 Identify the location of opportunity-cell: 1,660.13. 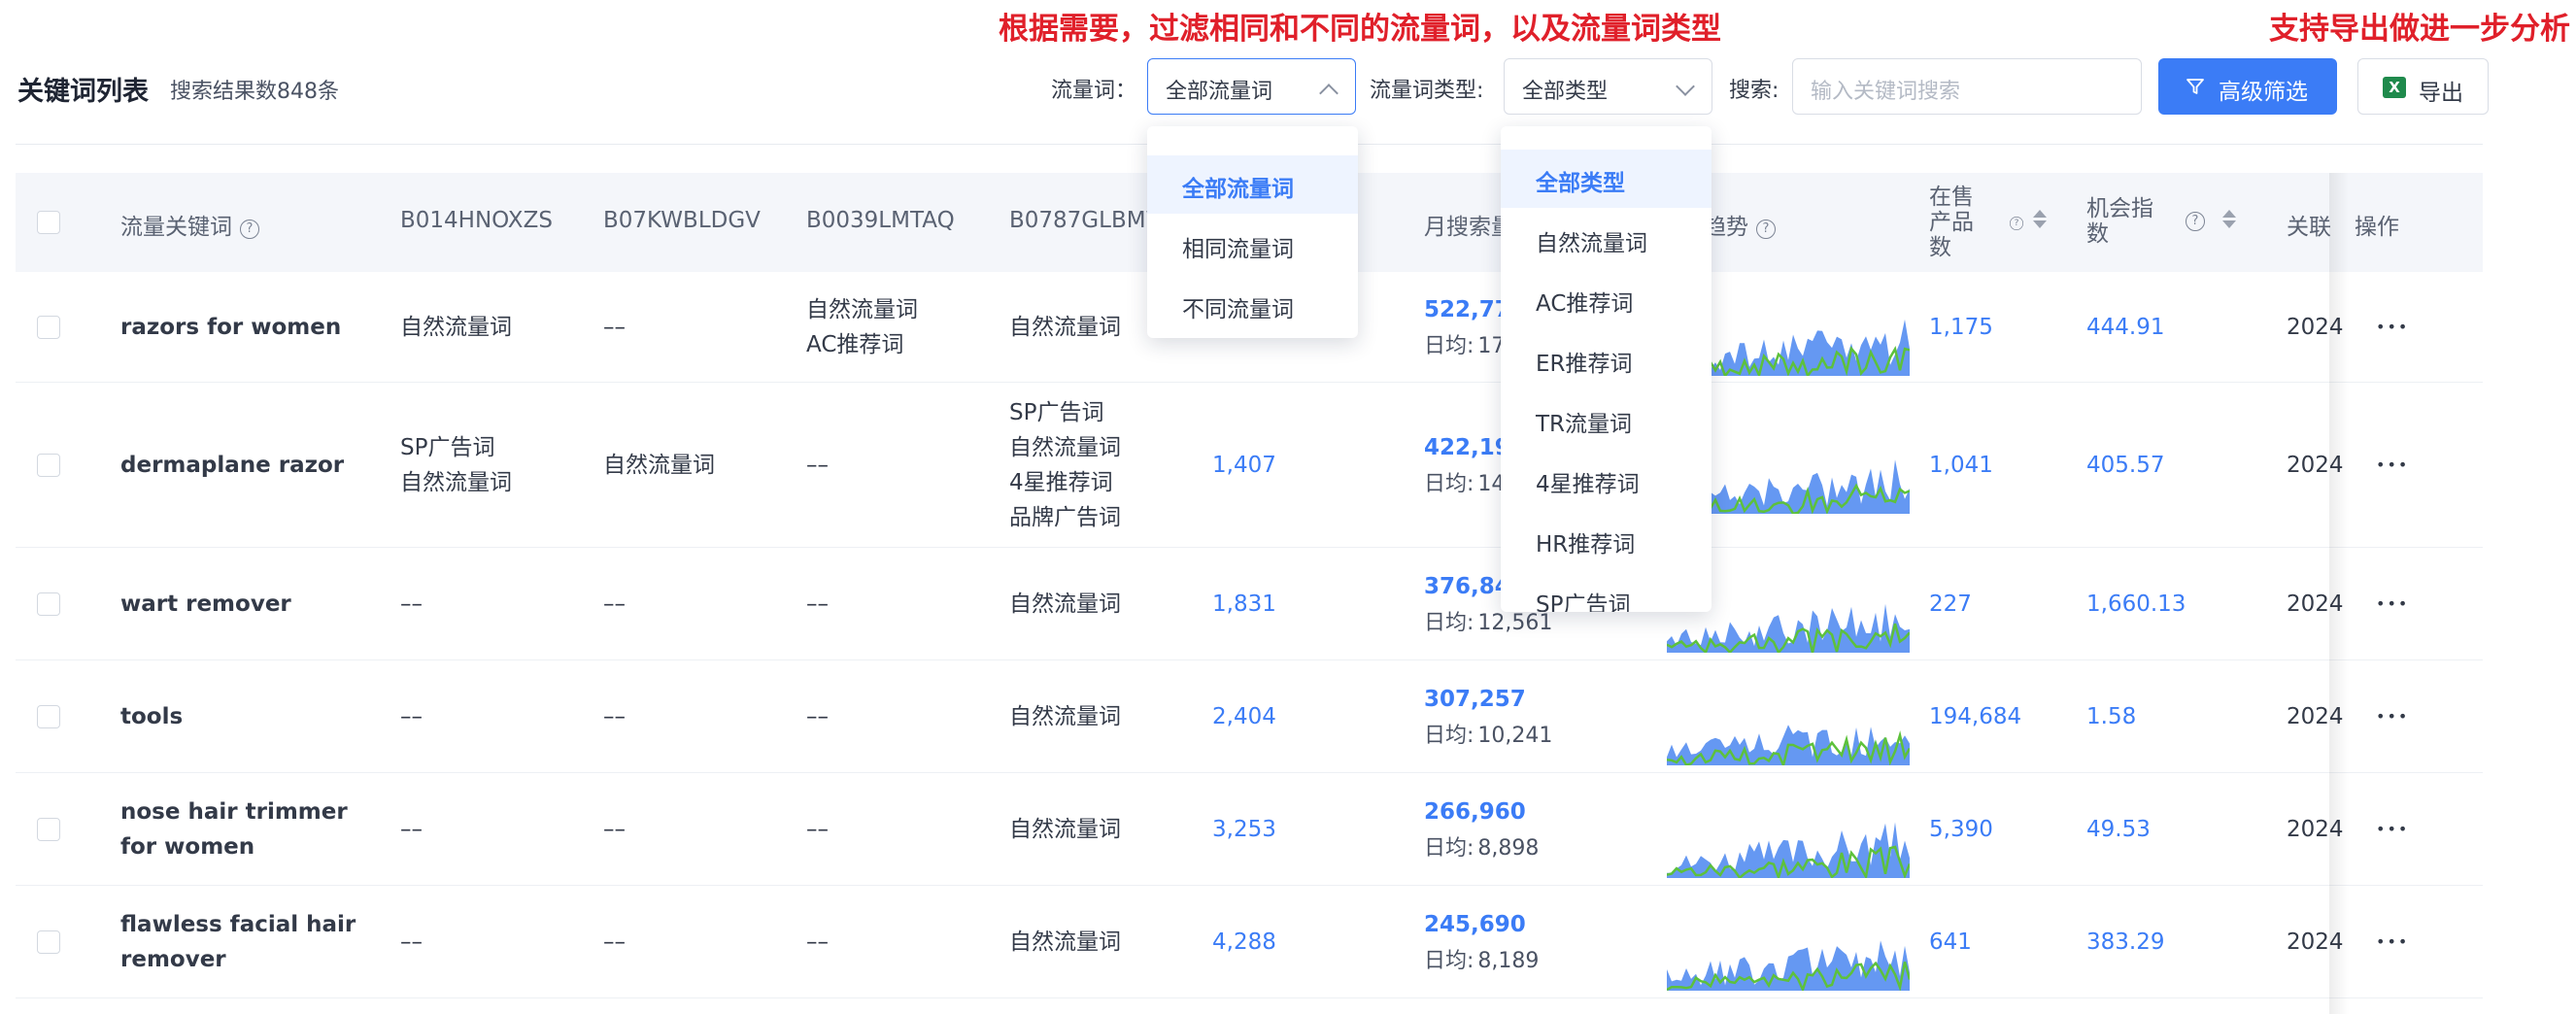
(2136, 604).